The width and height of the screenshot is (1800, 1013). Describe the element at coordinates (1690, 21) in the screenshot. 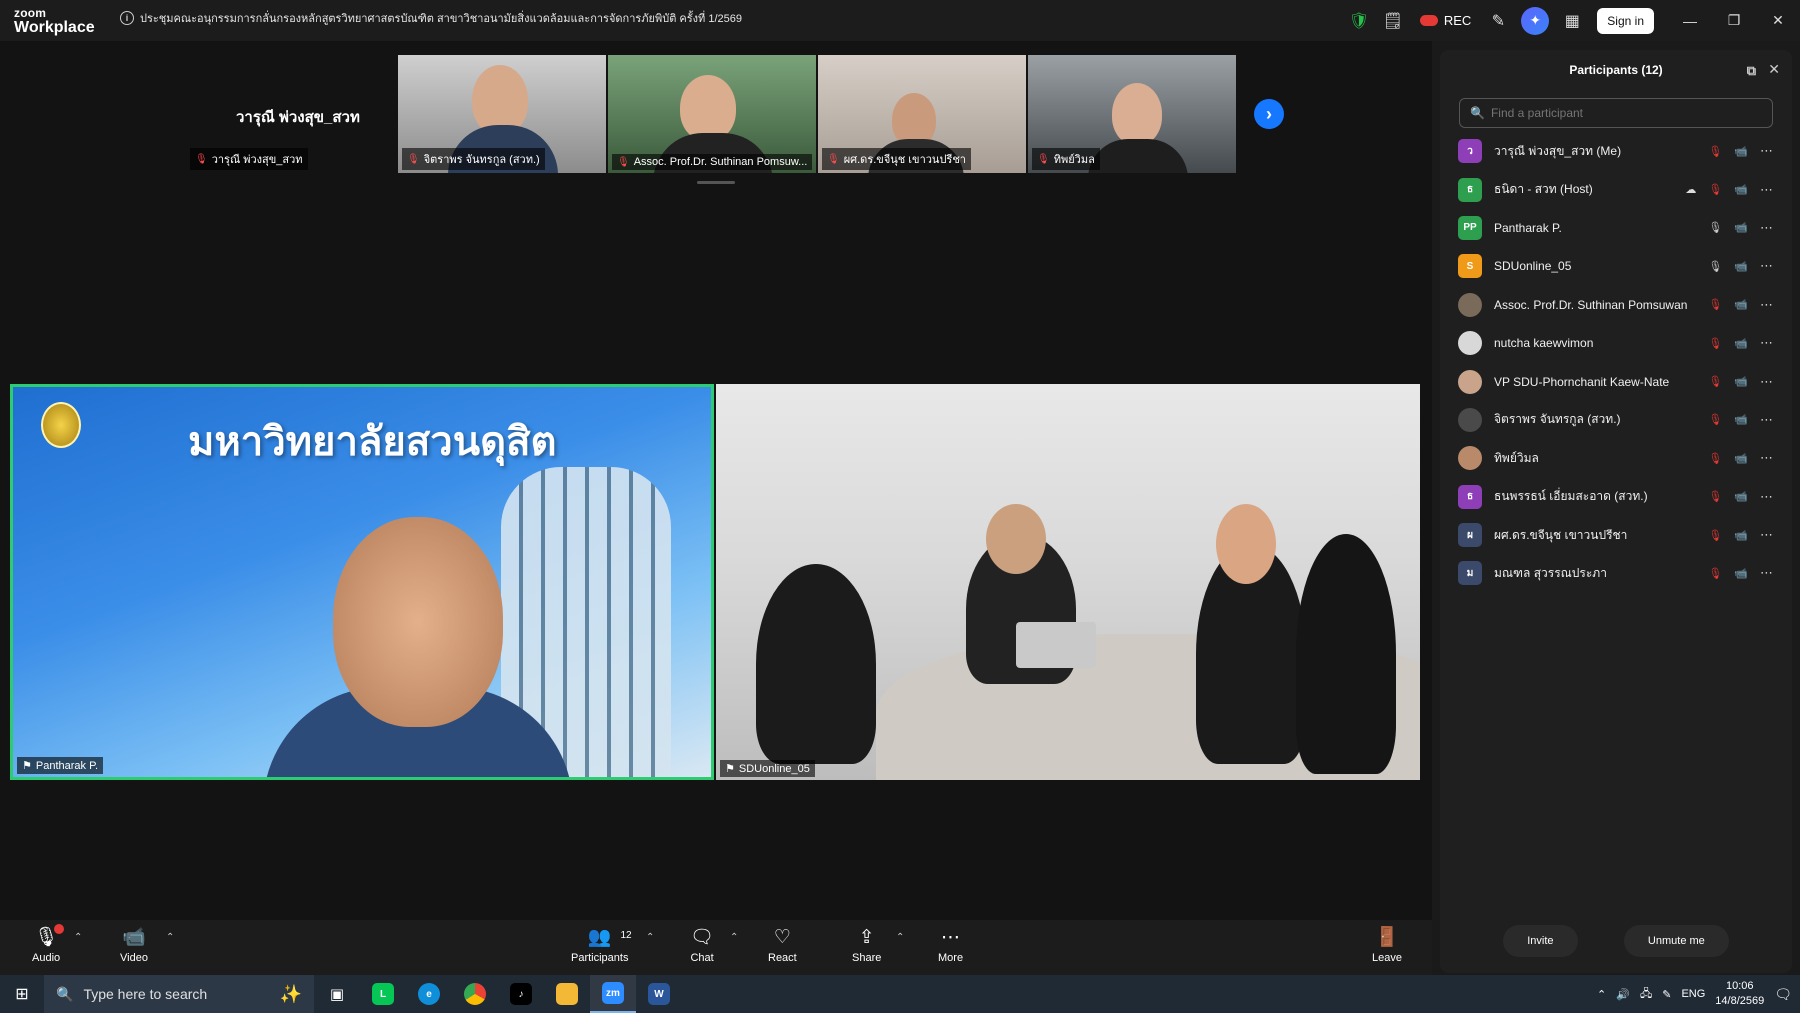

I see `minimize-icon: —` at that location.